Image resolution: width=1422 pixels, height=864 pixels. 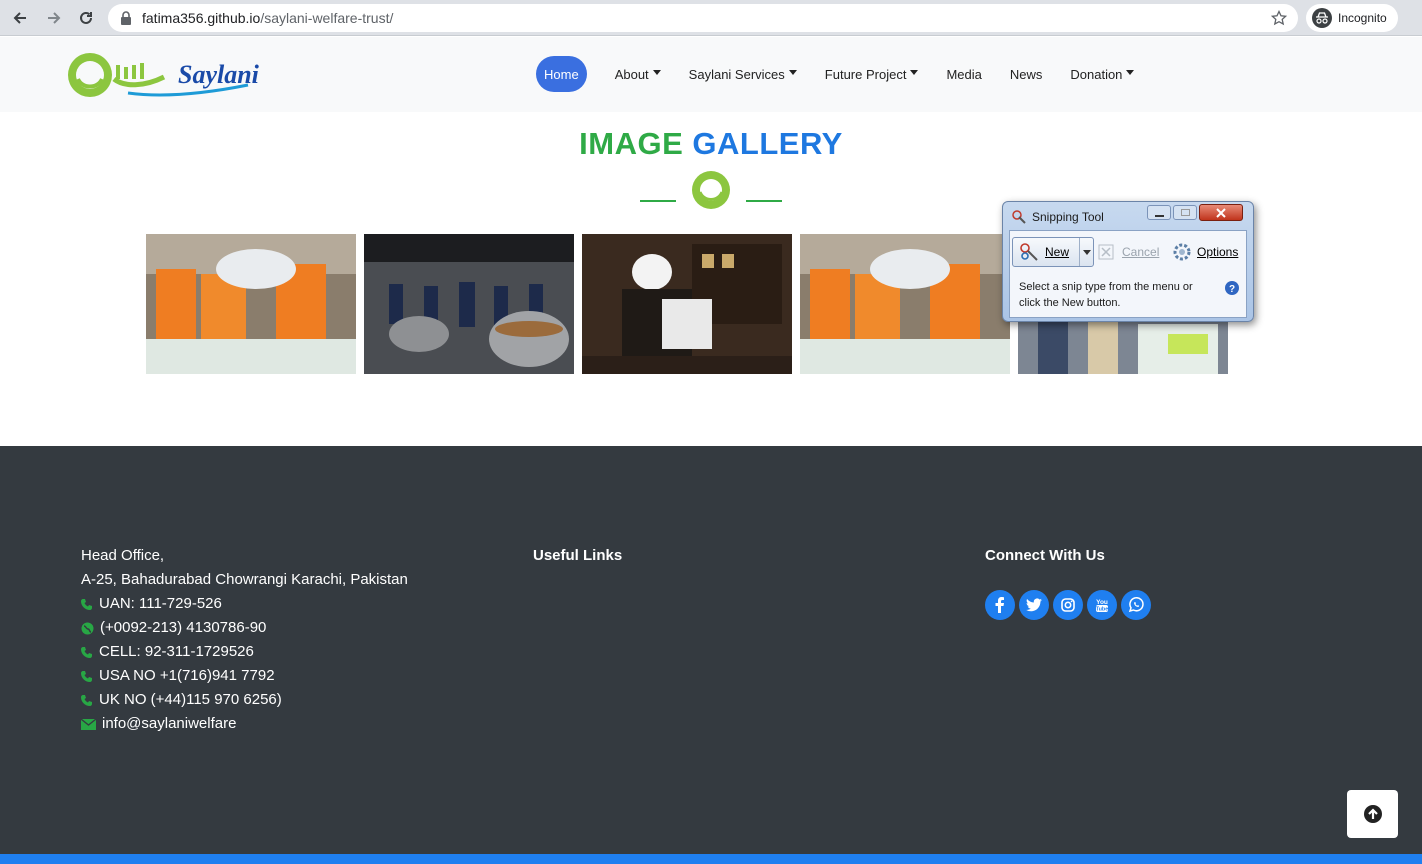 What do you see at coordinates (1322, 18) in the screenshot?
I see `incognito-icon` at bounding box center [1322, 18].